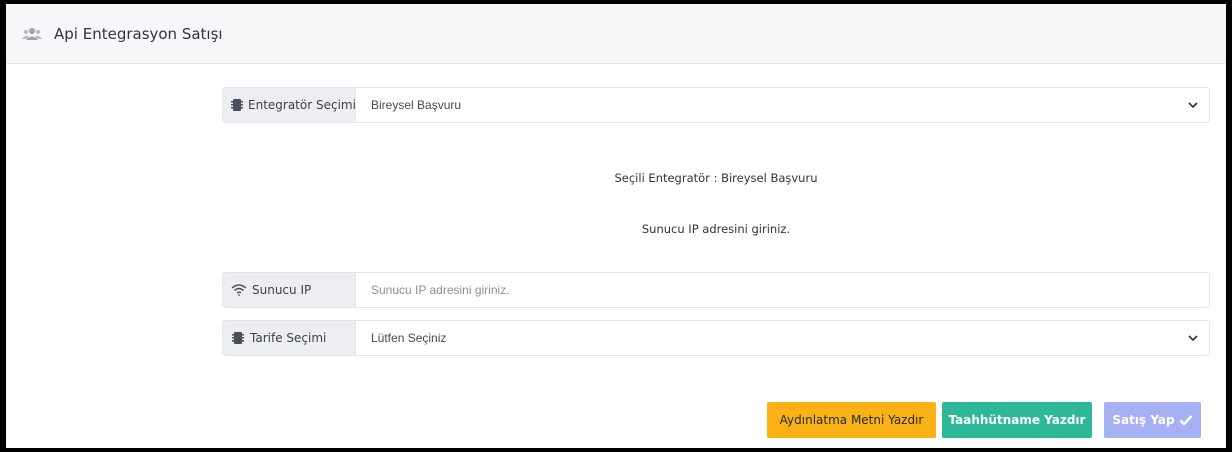  I want to click on integrator-addon: Entegratör Seçimi, so click(289, 105).